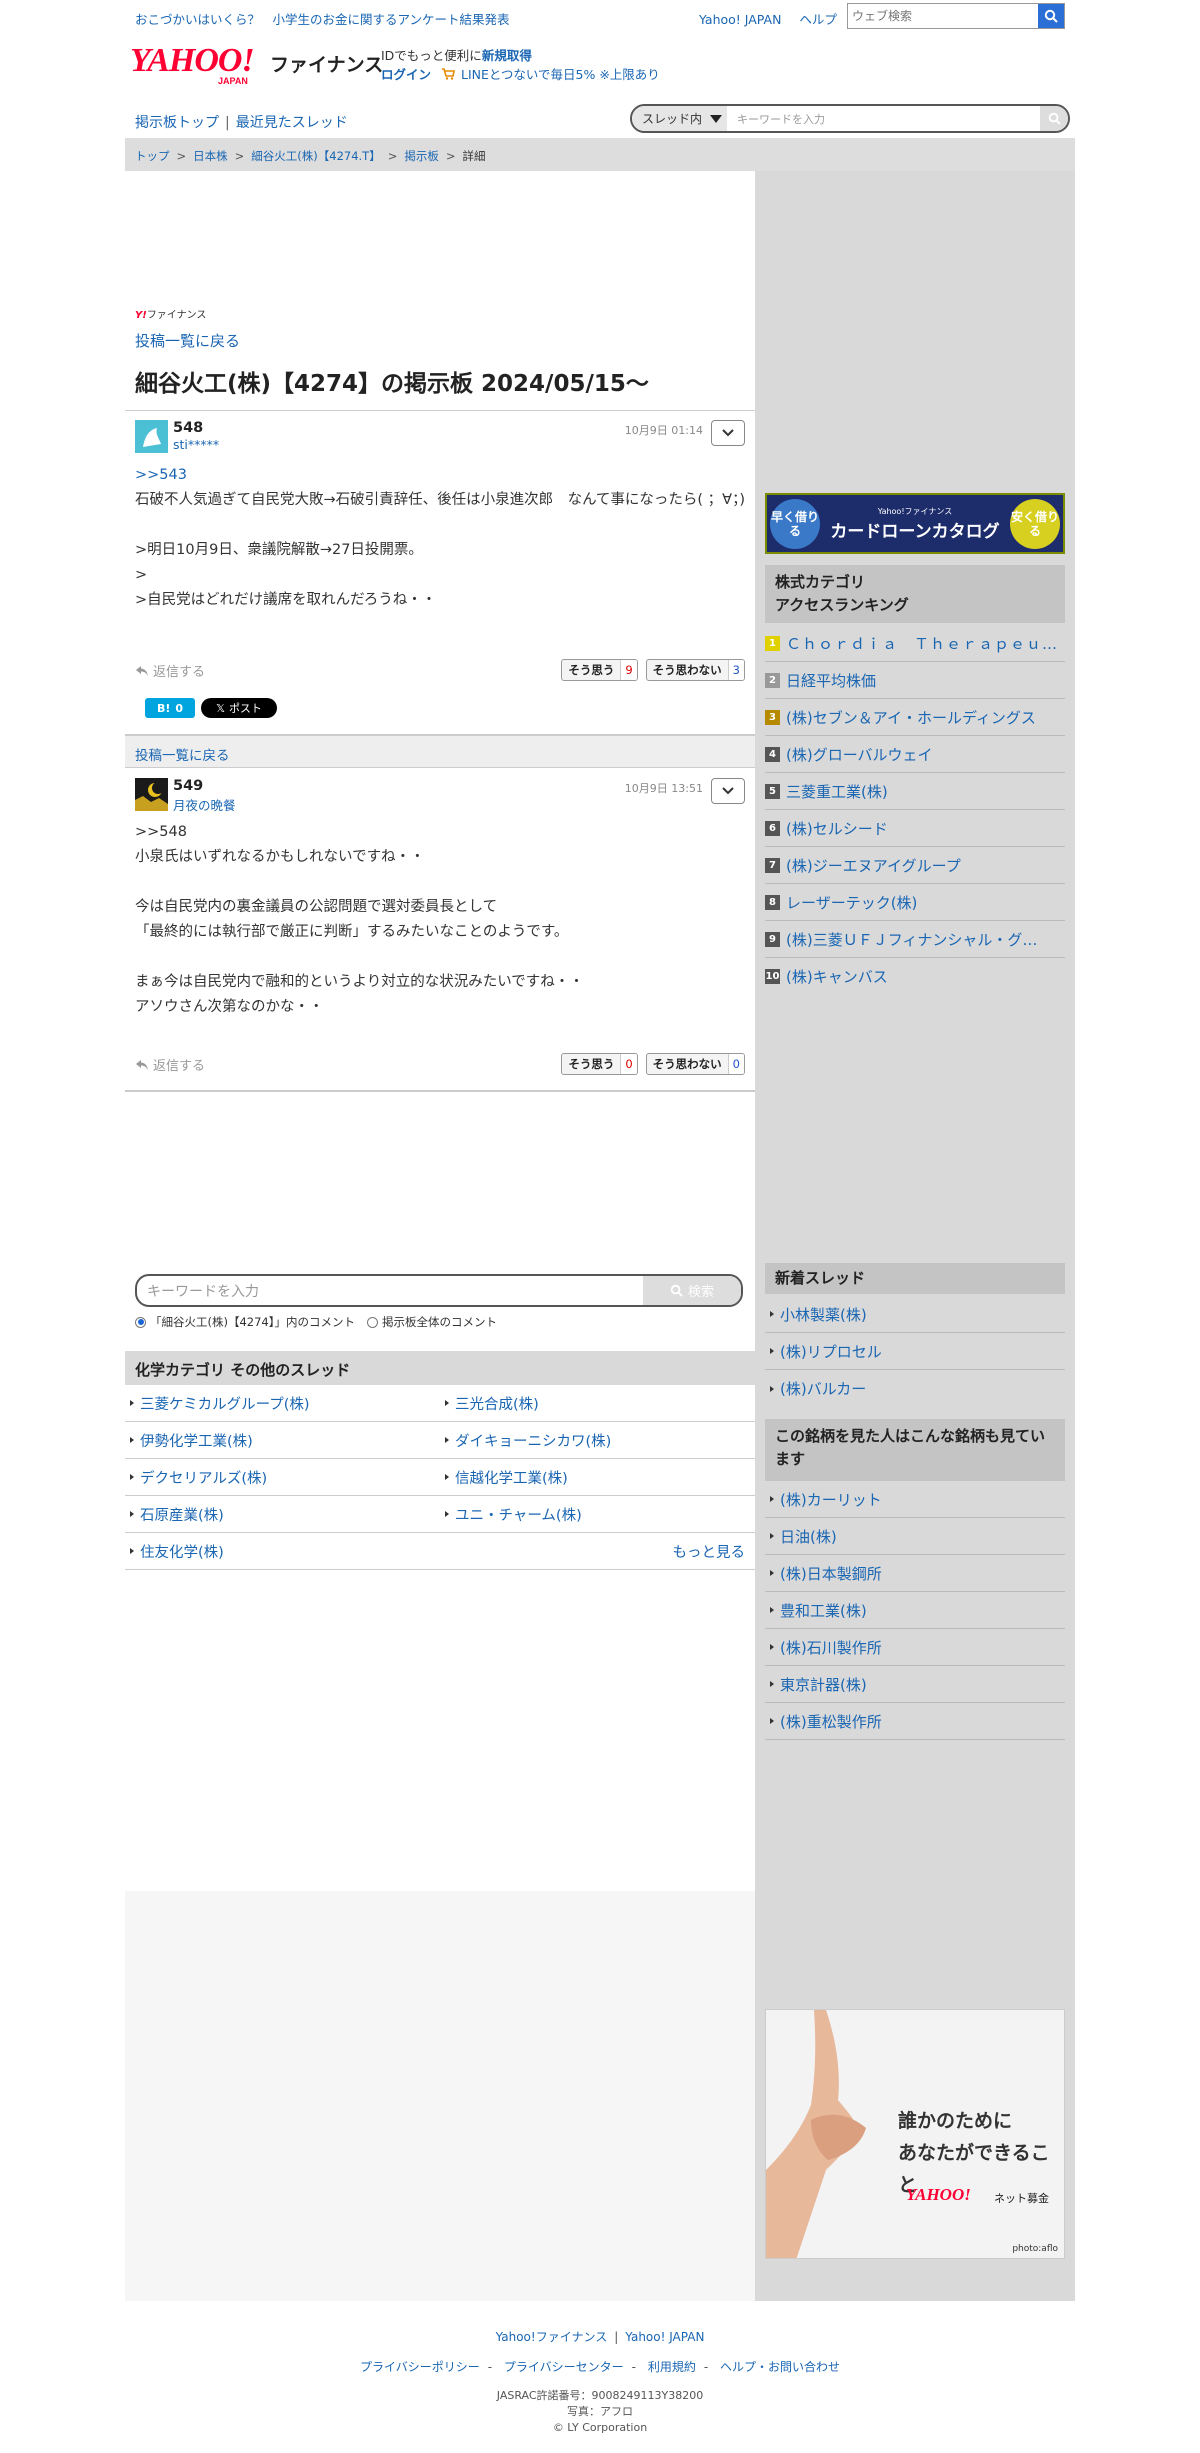  What do you see at coordinates (1035, 523) in the screenshot?
I see `ad-badge-cheap: 安く借りる` at bounding box center [1035, 523].